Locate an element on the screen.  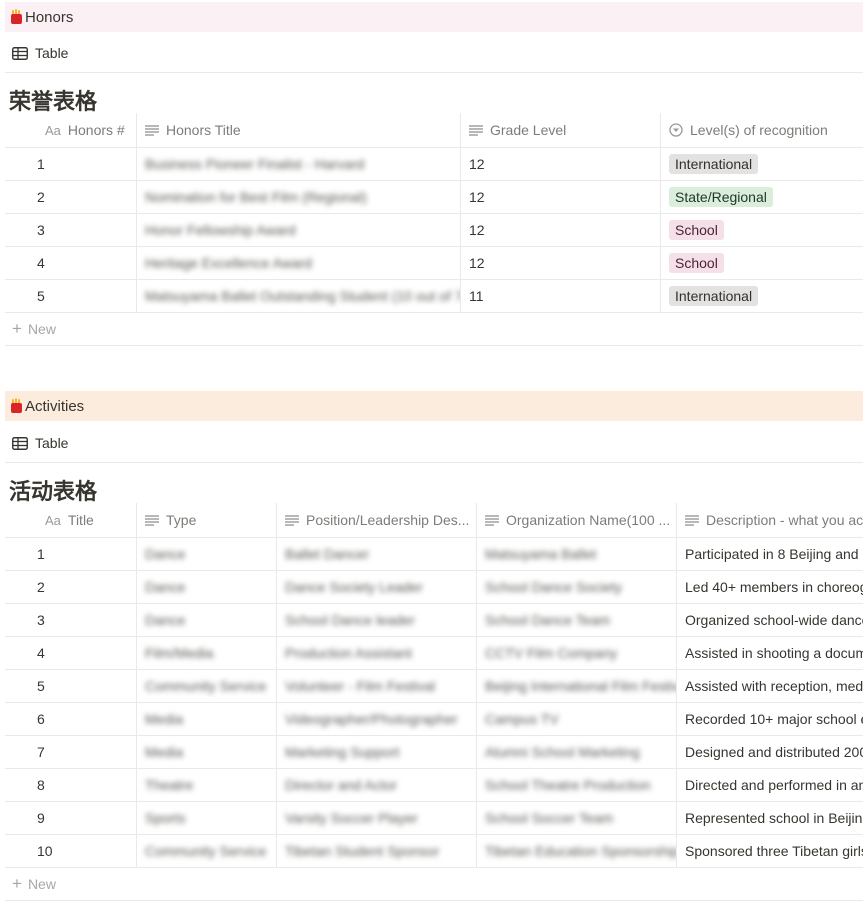
honors-title-cell: Nomination for Best Film (Regional) is located at coordinates (299, 197).